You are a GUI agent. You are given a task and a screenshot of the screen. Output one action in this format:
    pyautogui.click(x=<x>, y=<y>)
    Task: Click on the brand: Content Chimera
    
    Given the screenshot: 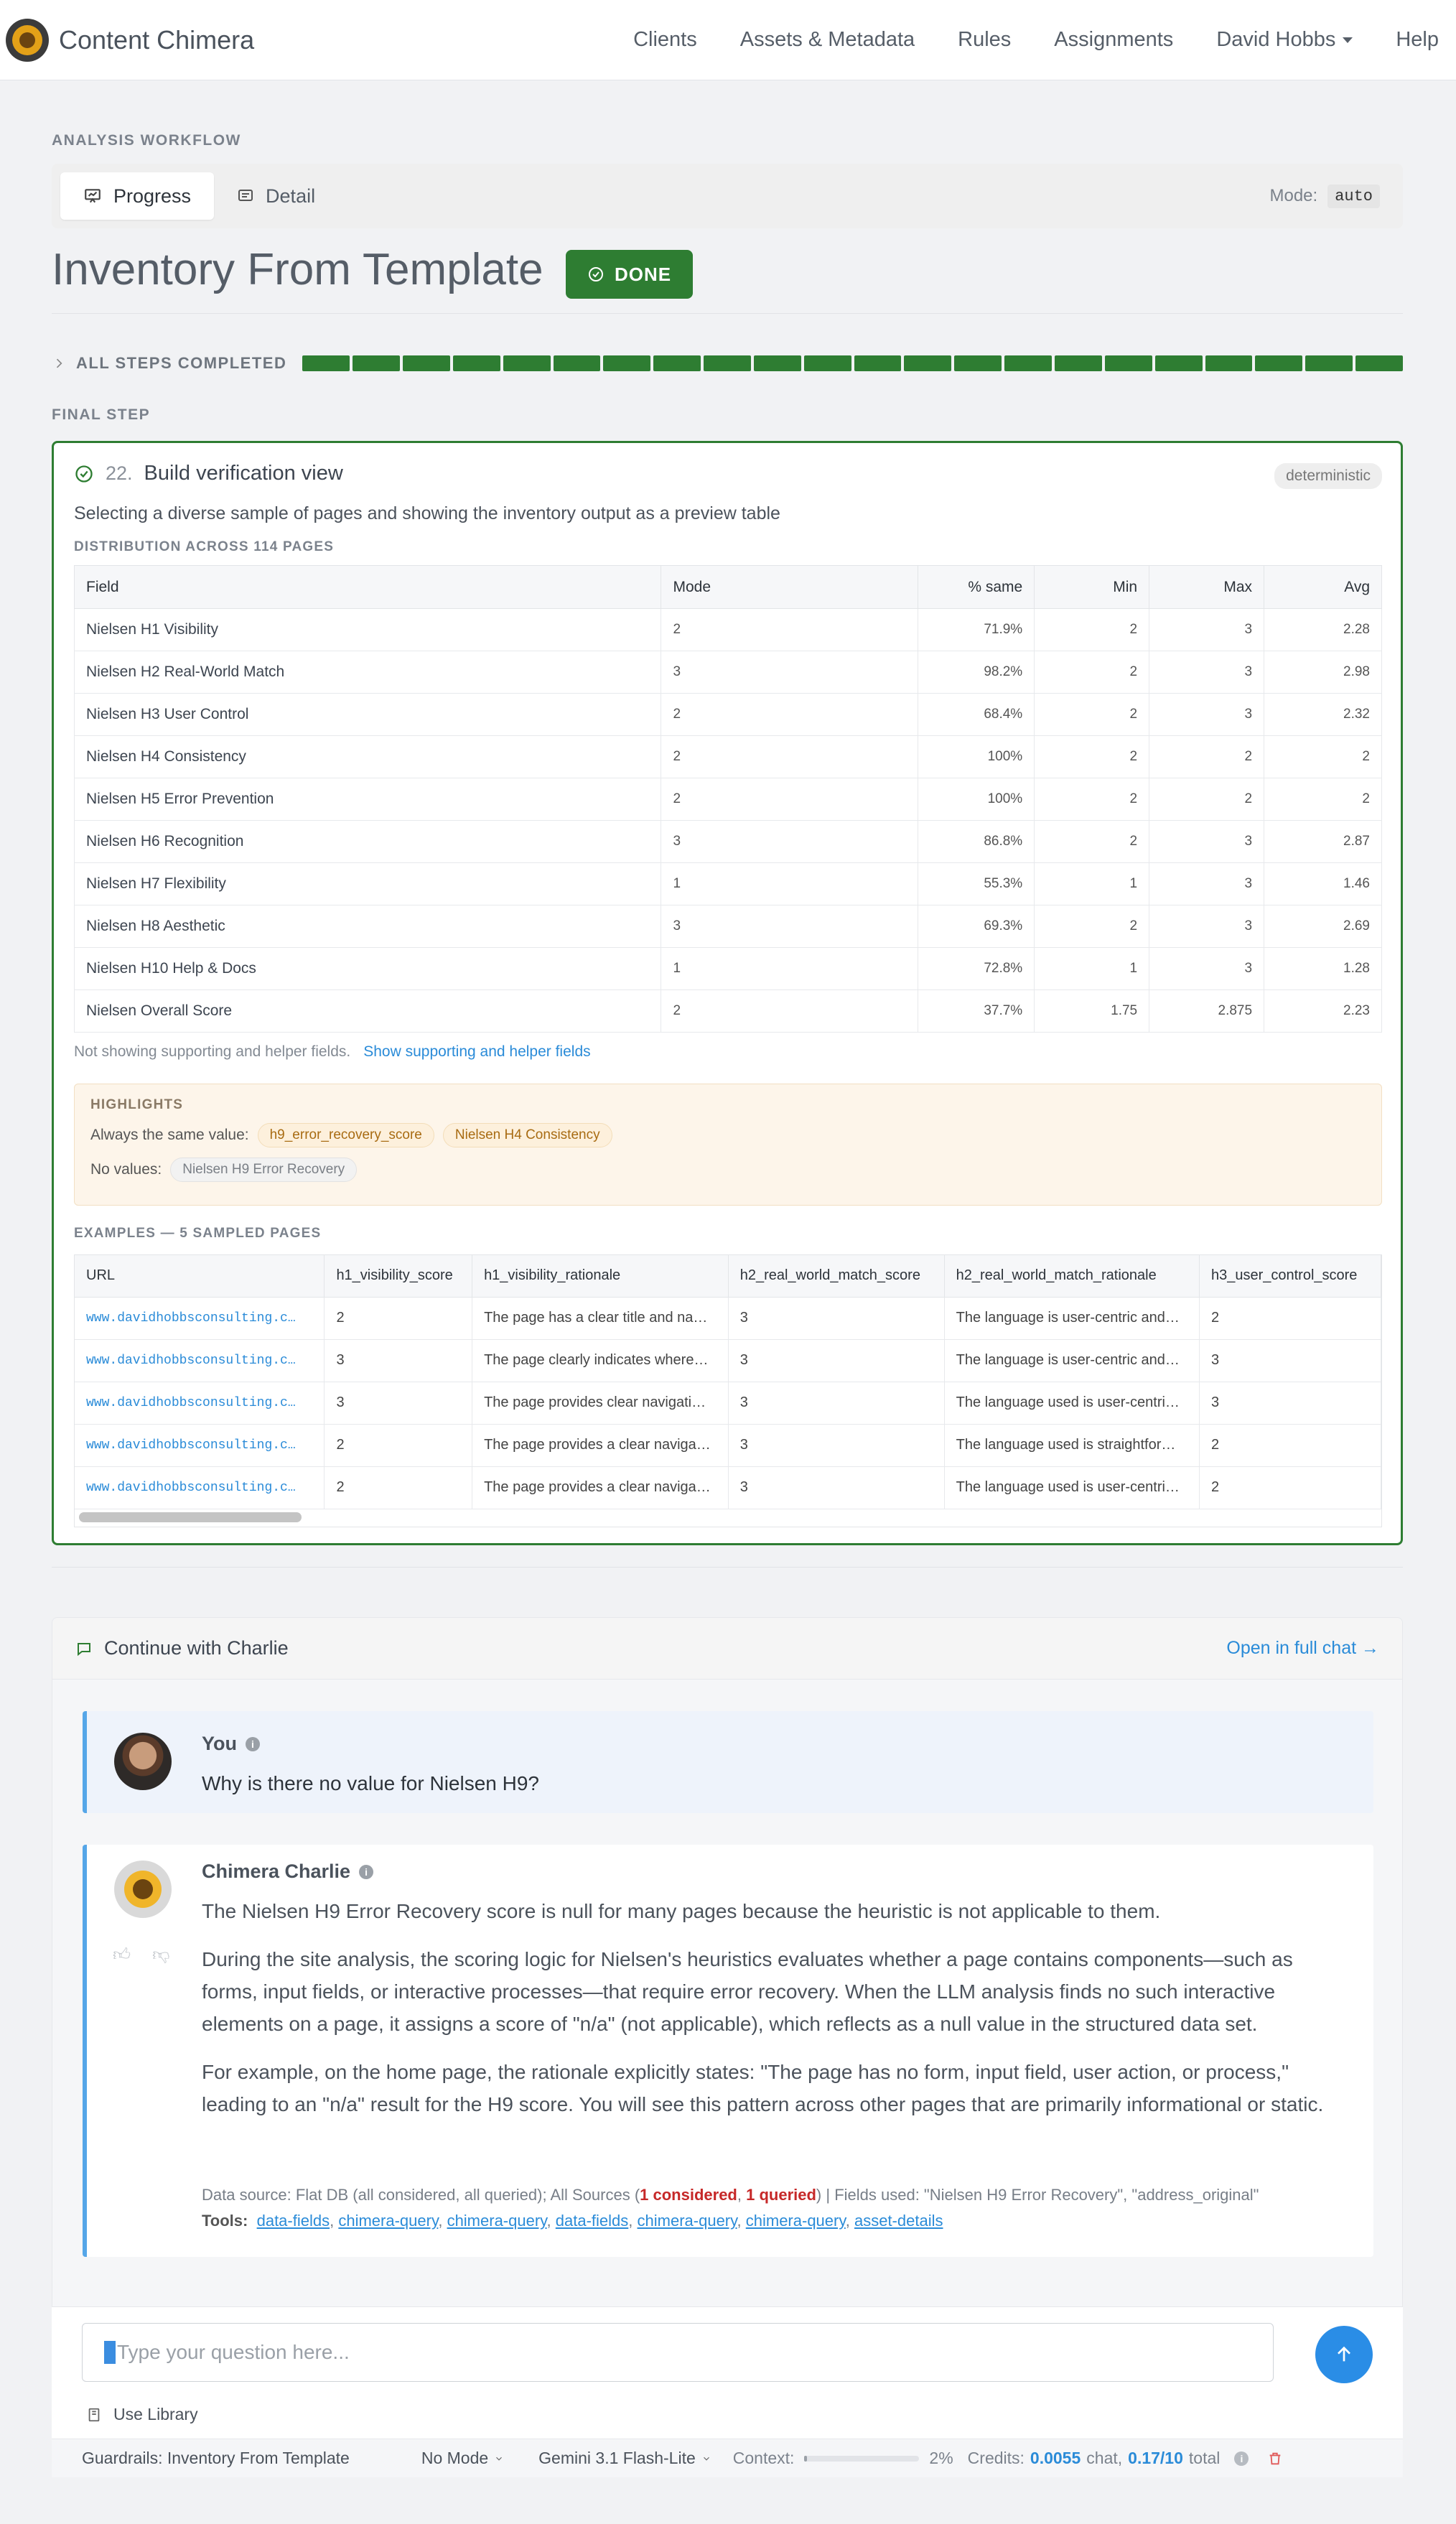 What is the action you would take?
    pyautogui.click(x=130, y=40)
    